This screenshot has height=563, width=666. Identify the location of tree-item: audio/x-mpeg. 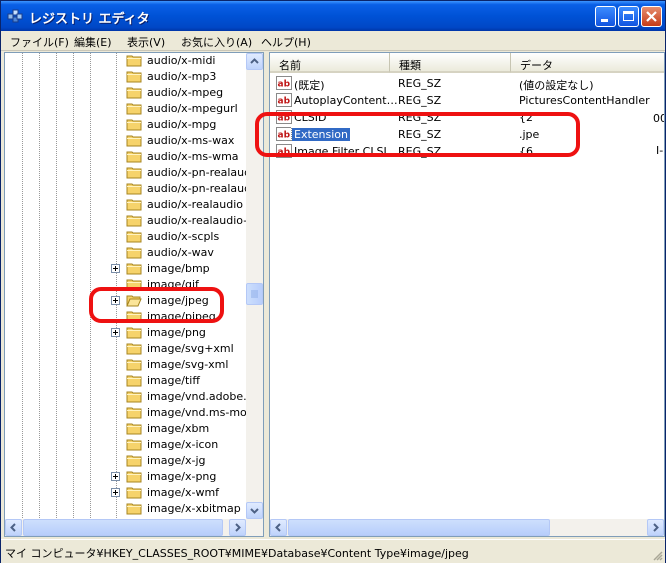
(126, 93).